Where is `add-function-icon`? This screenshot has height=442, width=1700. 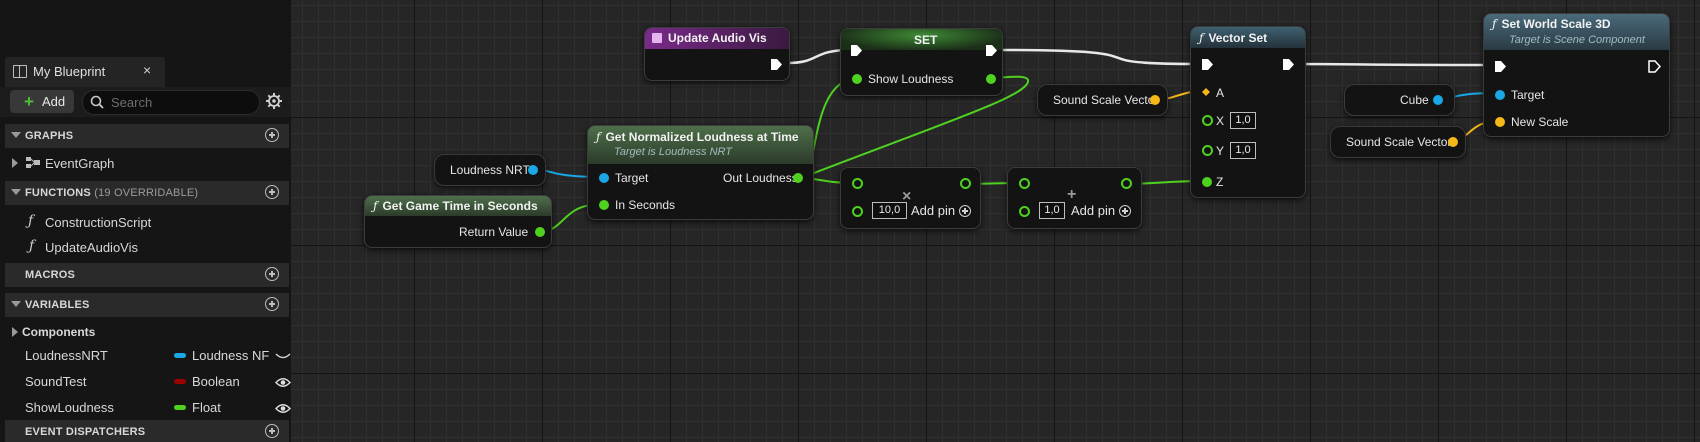 add-function-icon is located at coordinates (272, 192).